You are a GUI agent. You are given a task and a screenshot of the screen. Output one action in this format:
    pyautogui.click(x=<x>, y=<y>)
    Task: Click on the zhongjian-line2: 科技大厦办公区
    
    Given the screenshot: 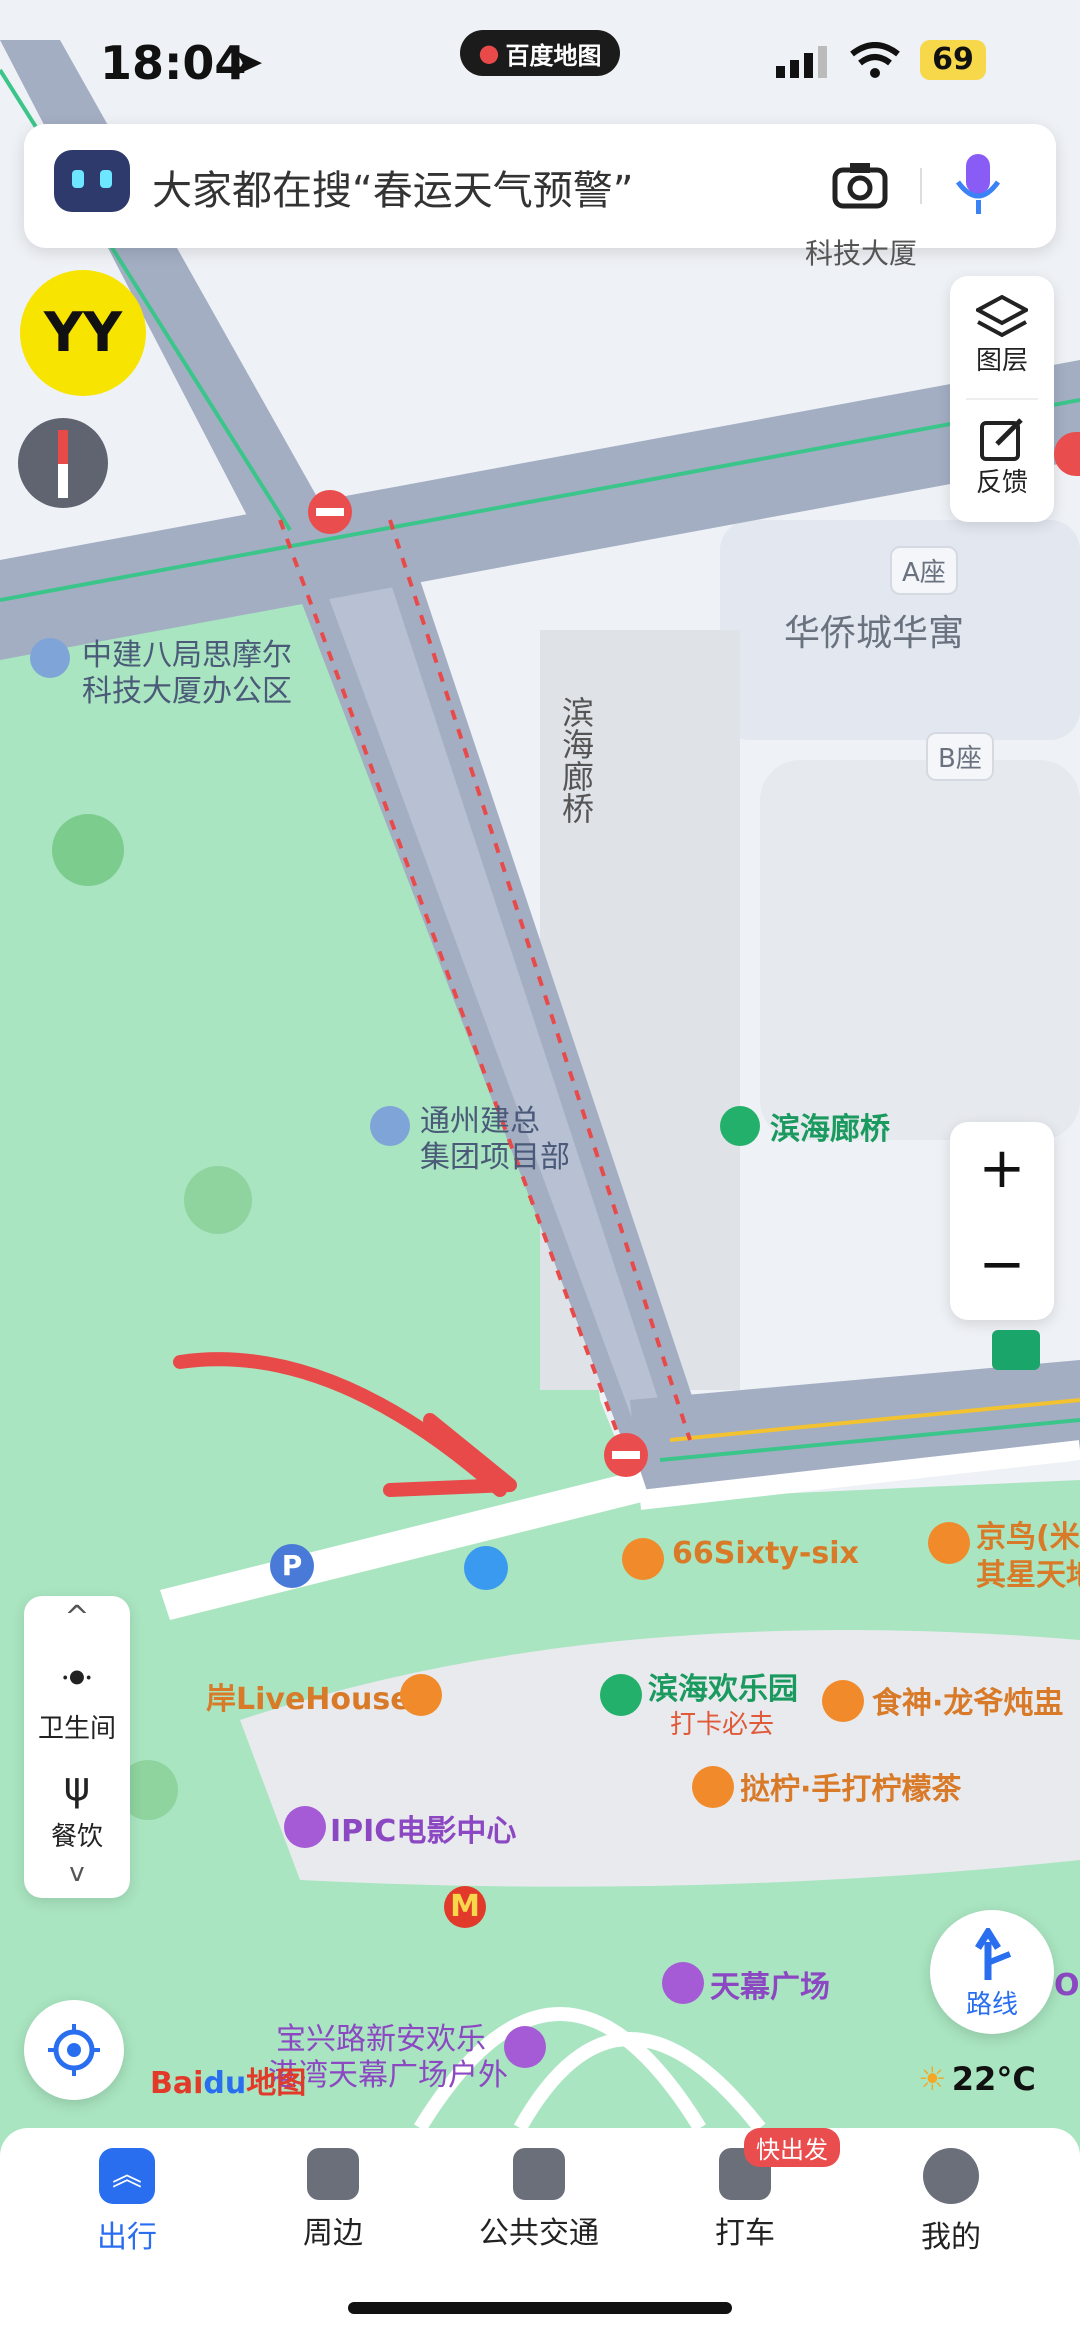 What is the action you would take?
    pyautogui.click(x=187, y=691)
    